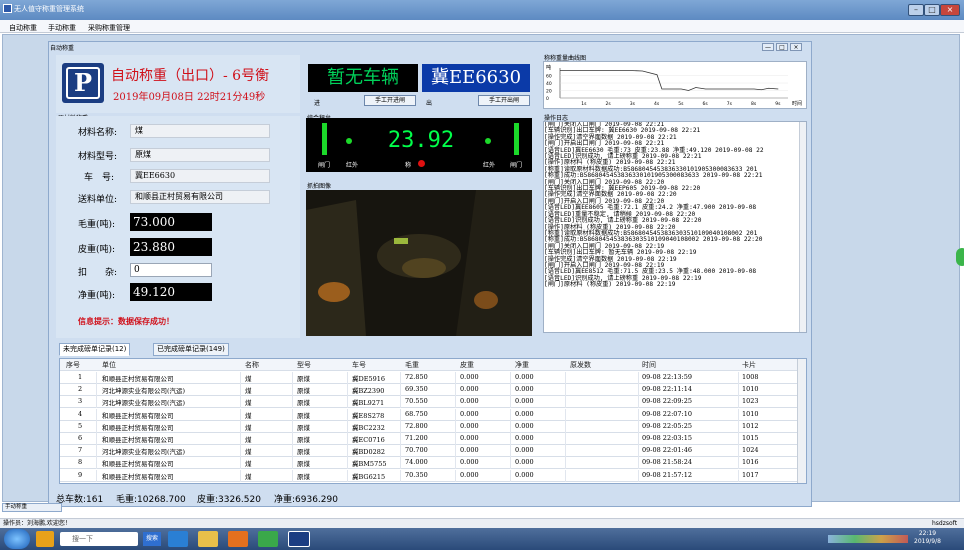 This screenshot has height=550, width=964. I want to click on system-tray-icons, so click(868, 539).